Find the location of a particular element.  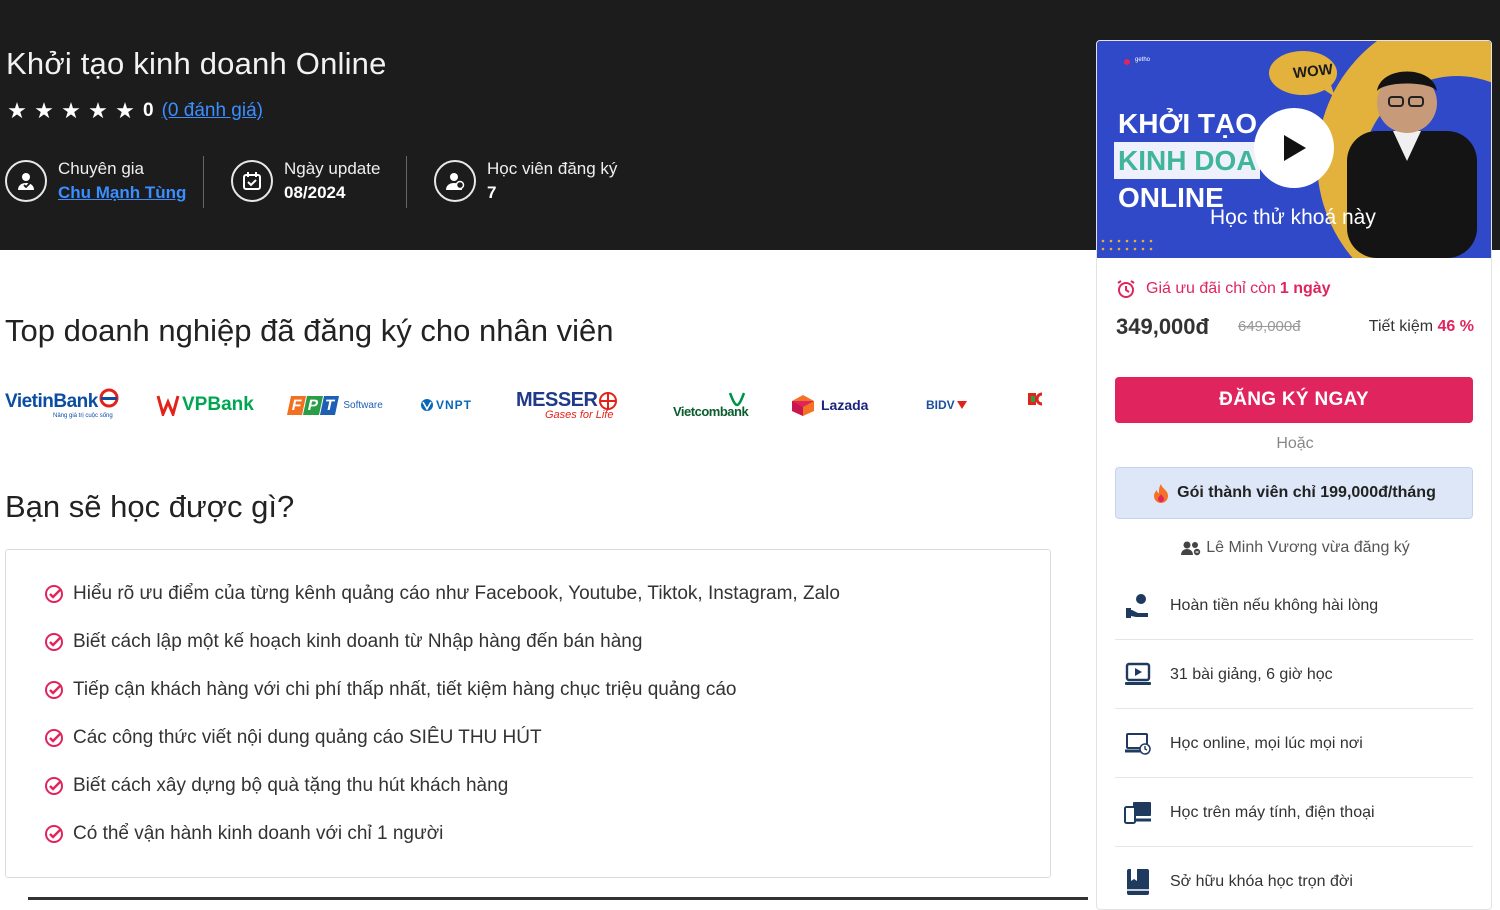

thumb-headline: KHỞI TẠO KINH DOA ONLINE is located at coordinates (1187, 160).